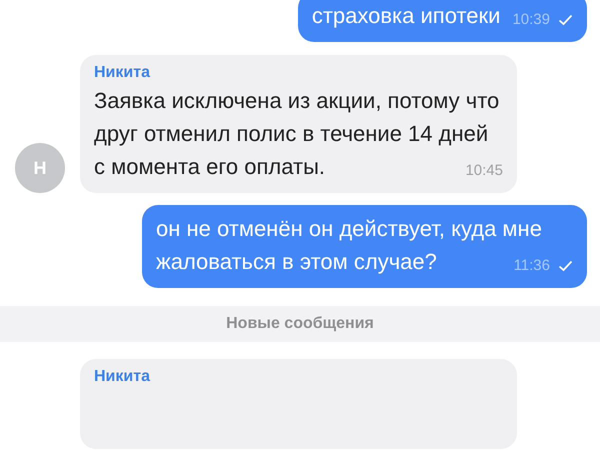 This screenshot has height=450, width=600. I want to click on avatar: Н, so click(40, 168).